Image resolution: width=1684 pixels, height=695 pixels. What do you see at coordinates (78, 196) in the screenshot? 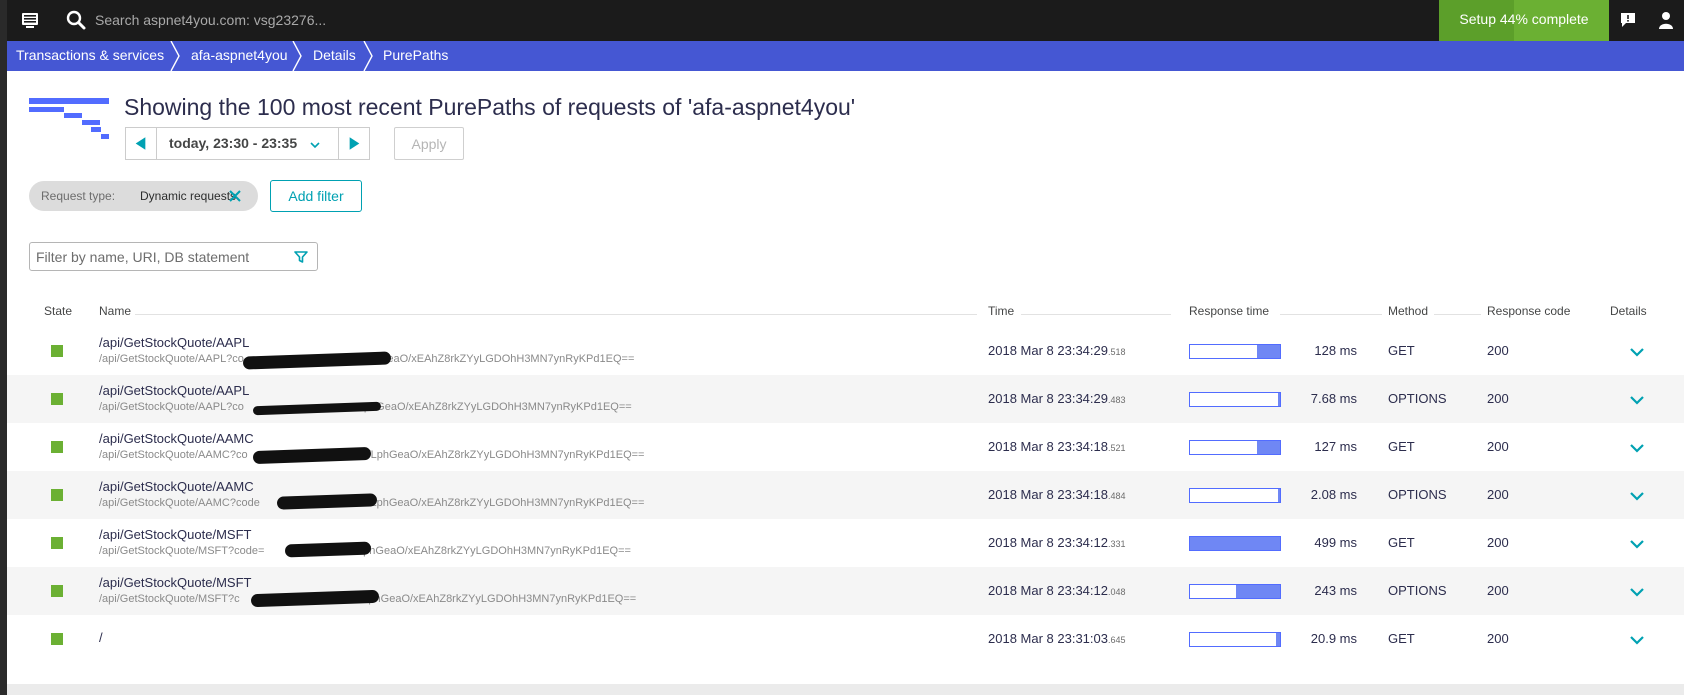
I see `filter-chip-key: Request type:` at bounding box center [78, 196].